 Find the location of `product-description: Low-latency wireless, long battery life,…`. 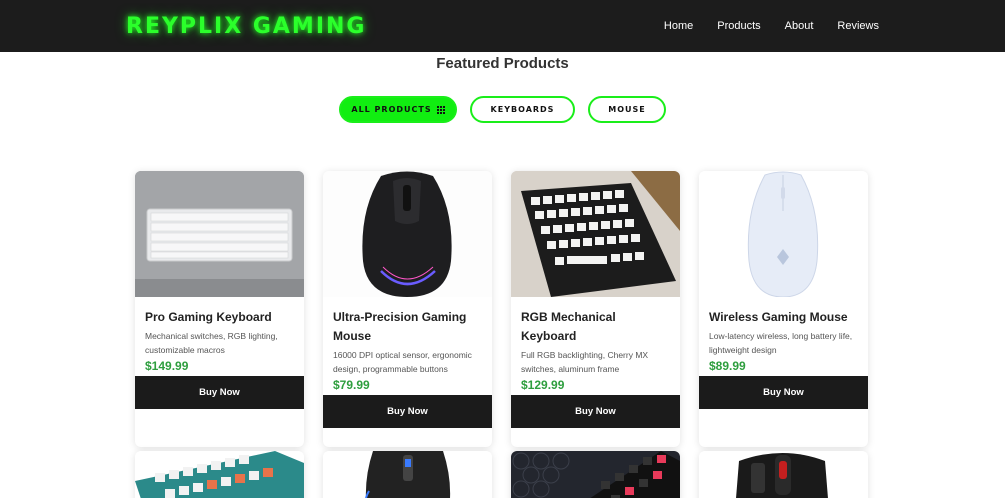

product-description: Low-latency wireless, long battery life,… is located at coordinates (781, 343).